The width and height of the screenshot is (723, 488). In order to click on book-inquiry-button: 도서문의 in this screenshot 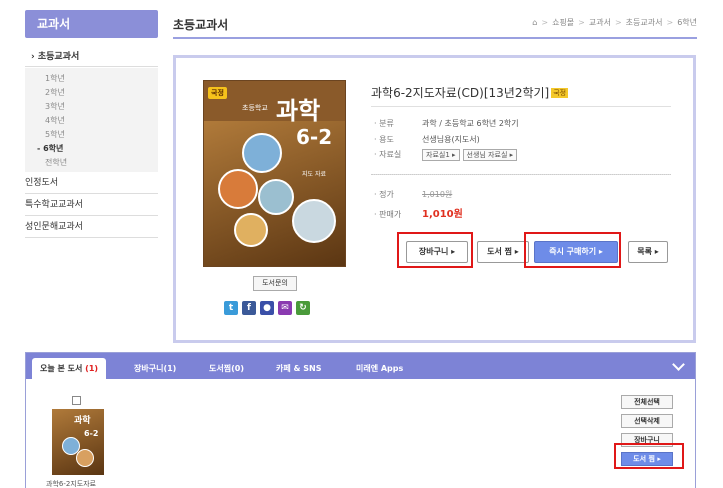, I will do `click(275, 283)`.